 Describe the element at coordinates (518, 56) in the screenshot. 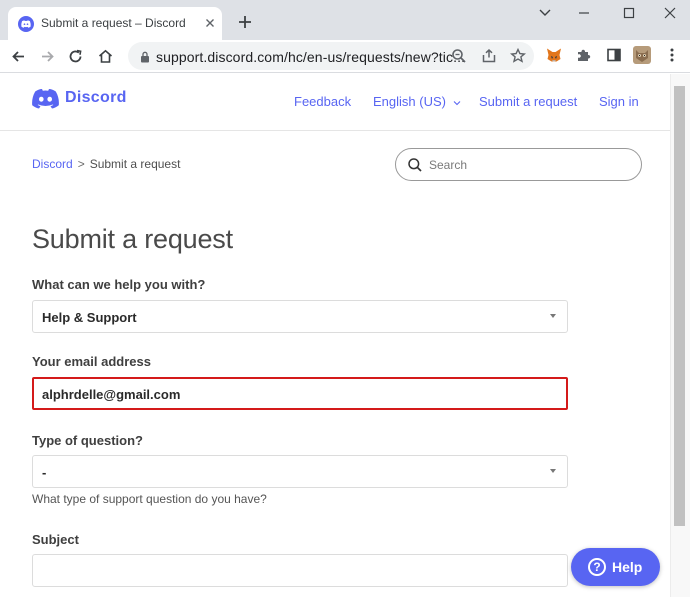

I see `bookmark-star-icon` at that location.